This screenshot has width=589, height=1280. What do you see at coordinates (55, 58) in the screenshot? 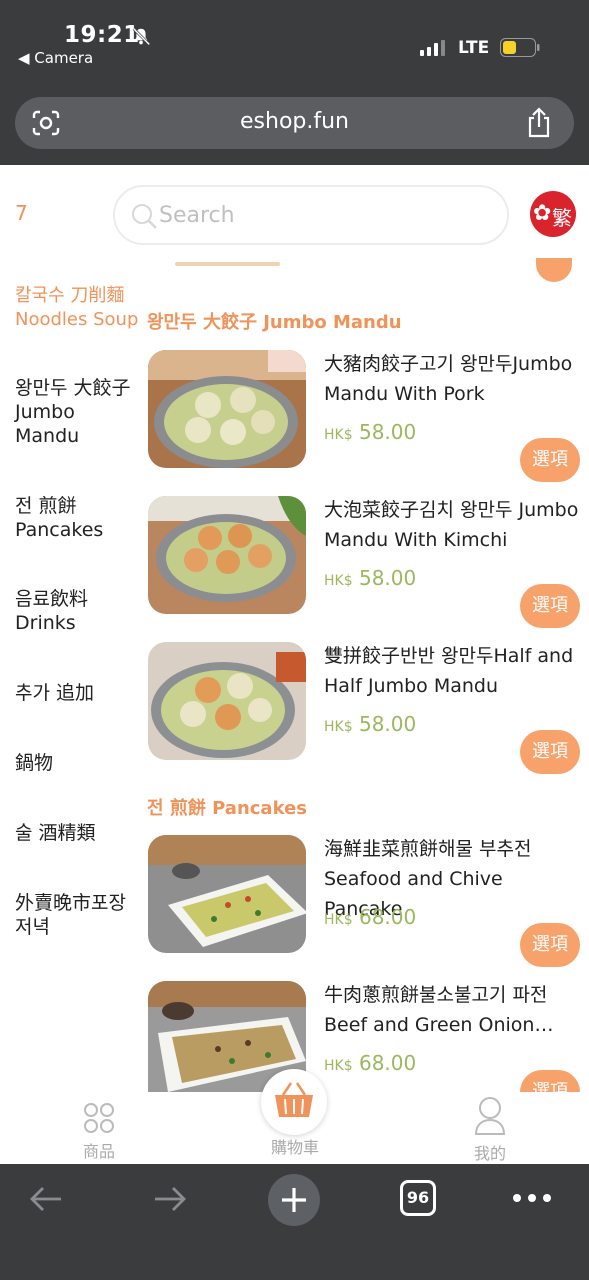
I see `back-to-camera-link: ◀ Camera` at bounding box center [55, 58].